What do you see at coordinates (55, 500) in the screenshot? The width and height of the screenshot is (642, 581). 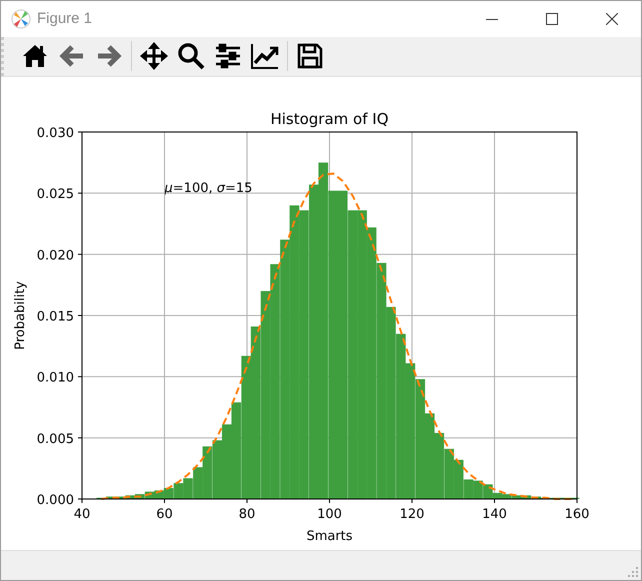 I see `y-tick-label: 0.000` at bounding box center [55, 500].